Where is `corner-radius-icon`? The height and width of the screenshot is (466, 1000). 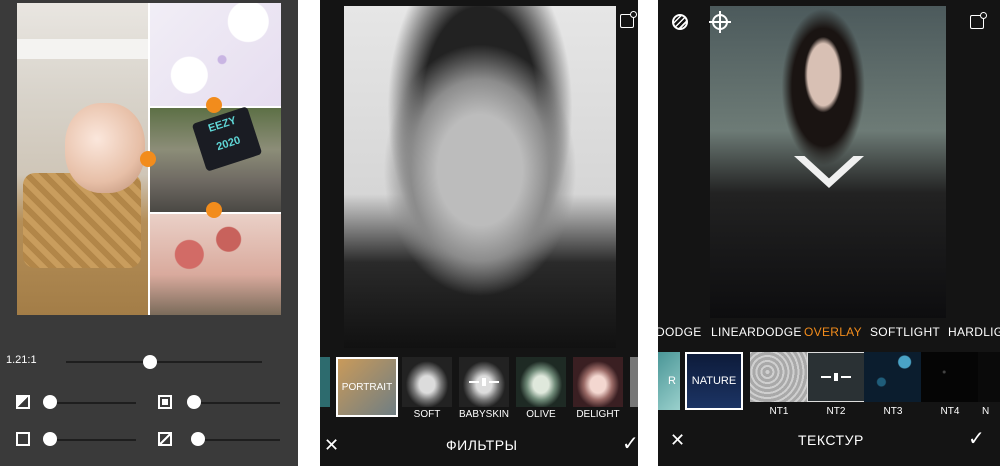
corner-radius-icon is located at coordinates (165, 439).